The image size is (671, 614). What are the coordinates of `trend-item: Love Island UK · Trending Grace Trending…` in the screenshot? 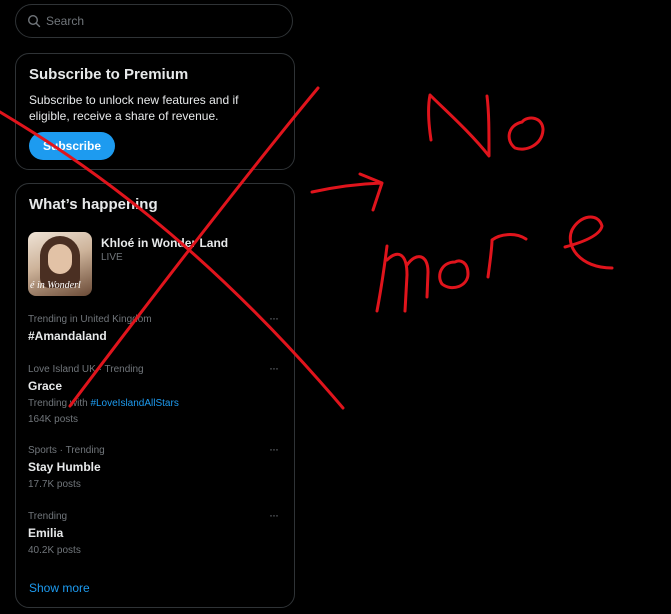 It's located at (155, 394).